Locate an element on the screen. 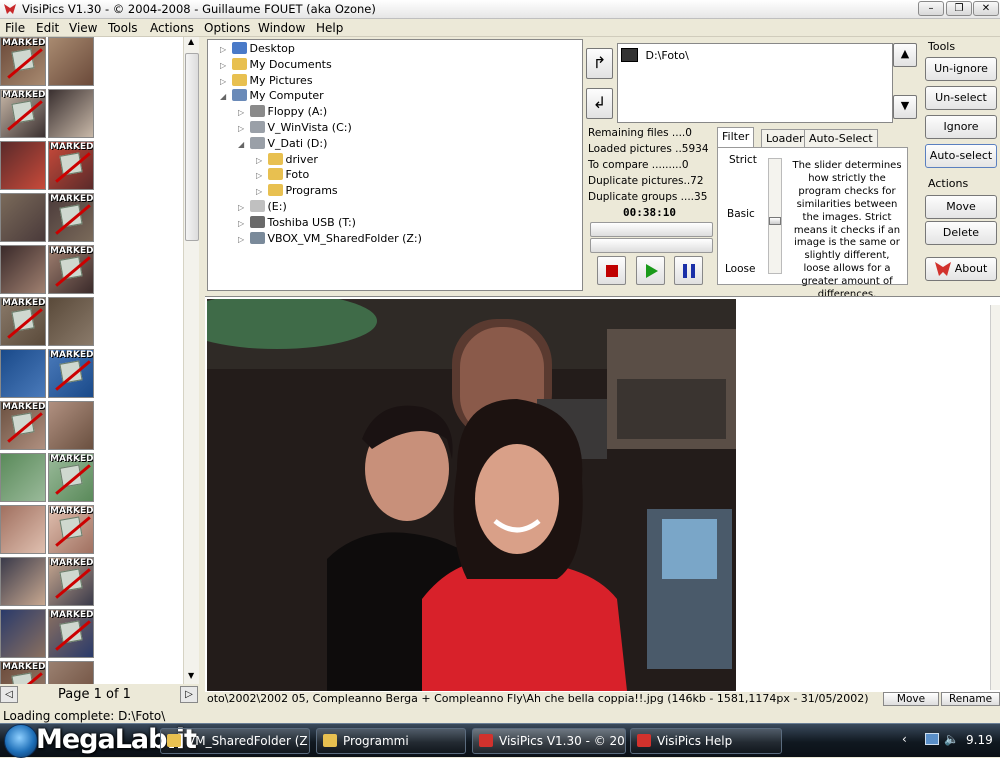 The image size is (1000, 758). taskbar-item-shared-folder: VM_SharedFolder (Z:) is located at coordinates (235, 741).